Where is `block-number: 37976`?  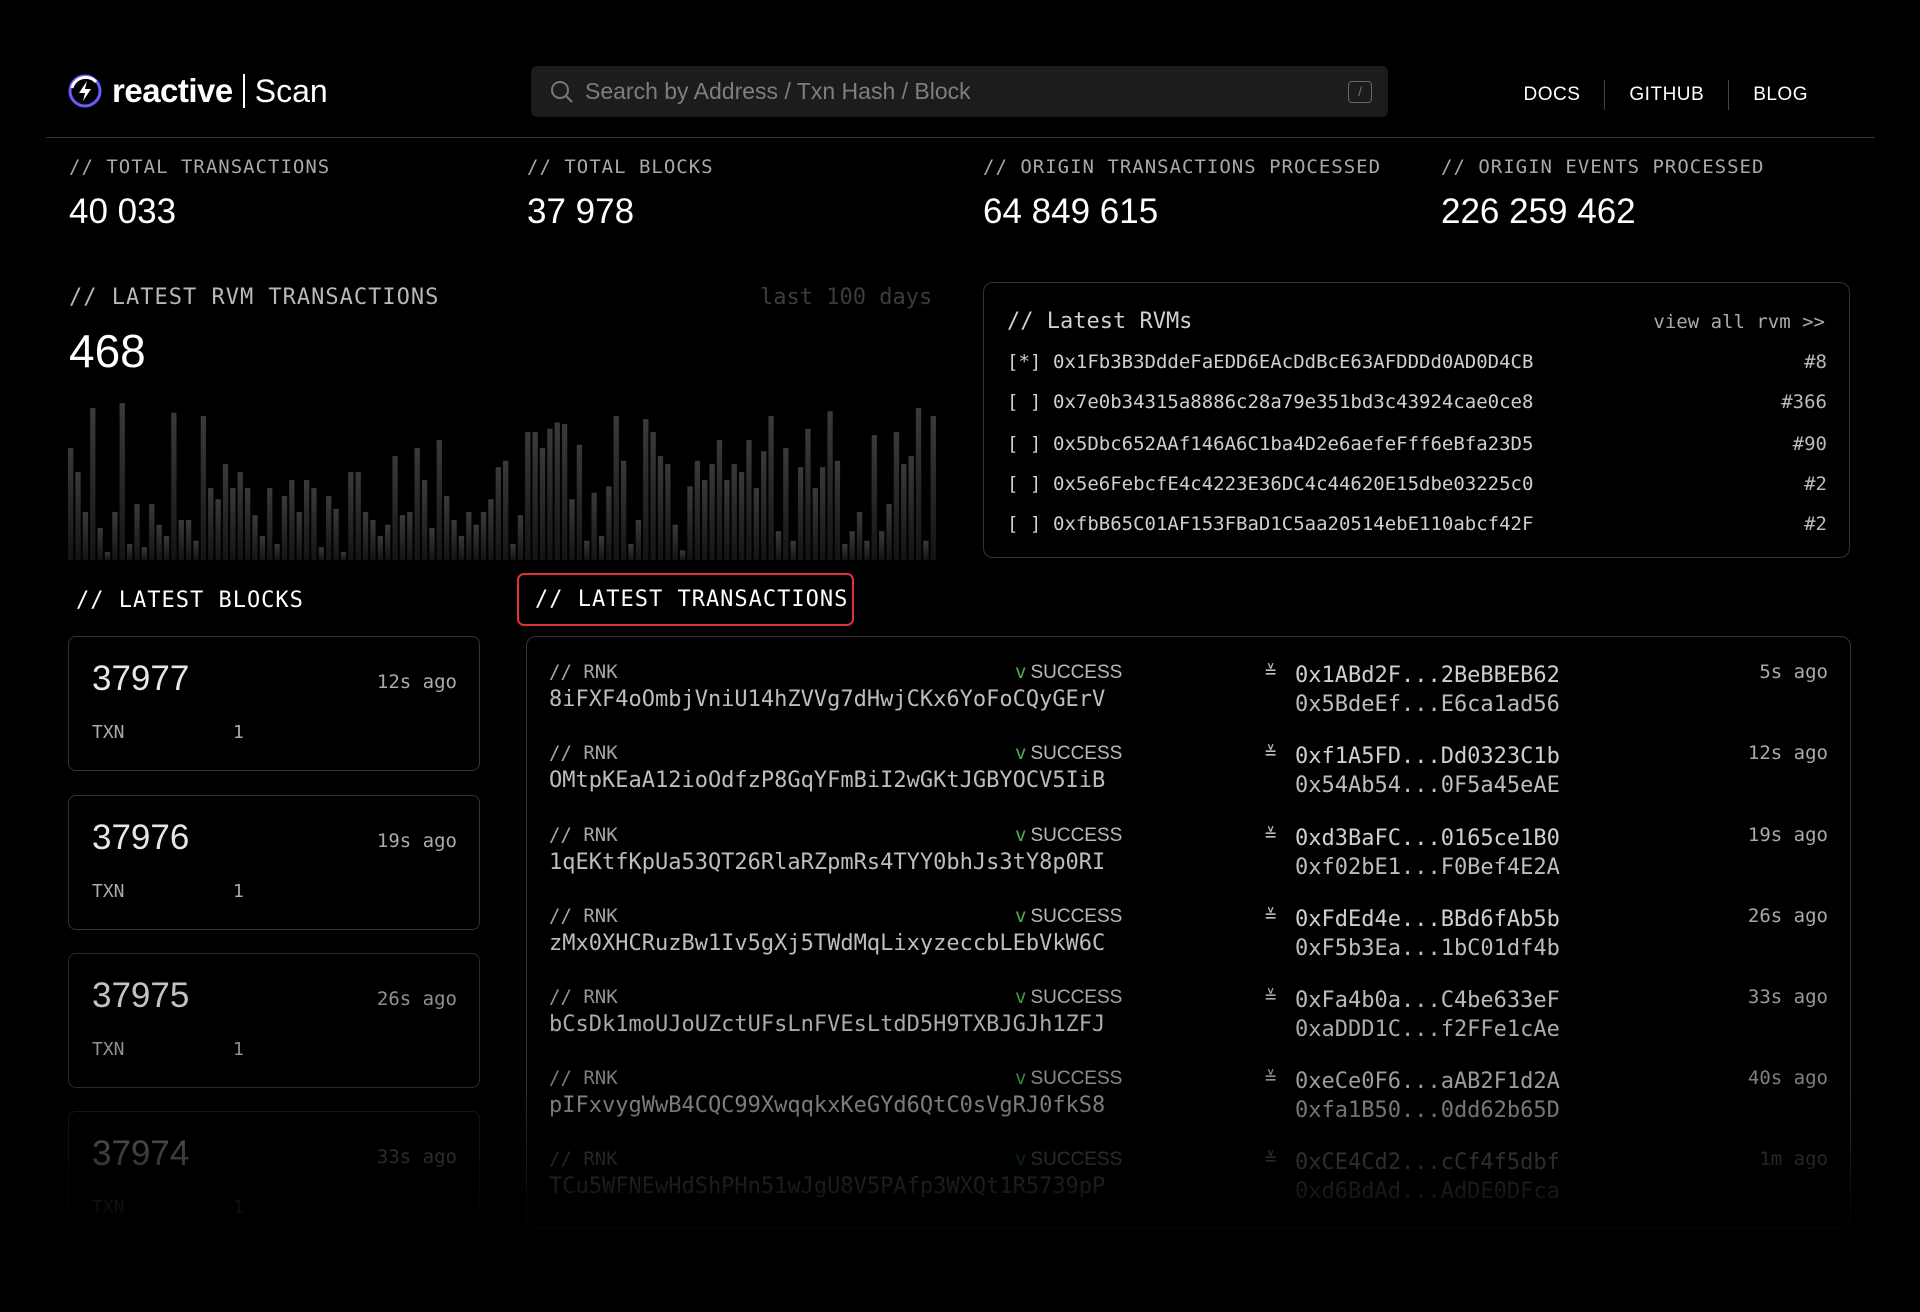
block-number: 37976 is located at coordinates (140, 838).